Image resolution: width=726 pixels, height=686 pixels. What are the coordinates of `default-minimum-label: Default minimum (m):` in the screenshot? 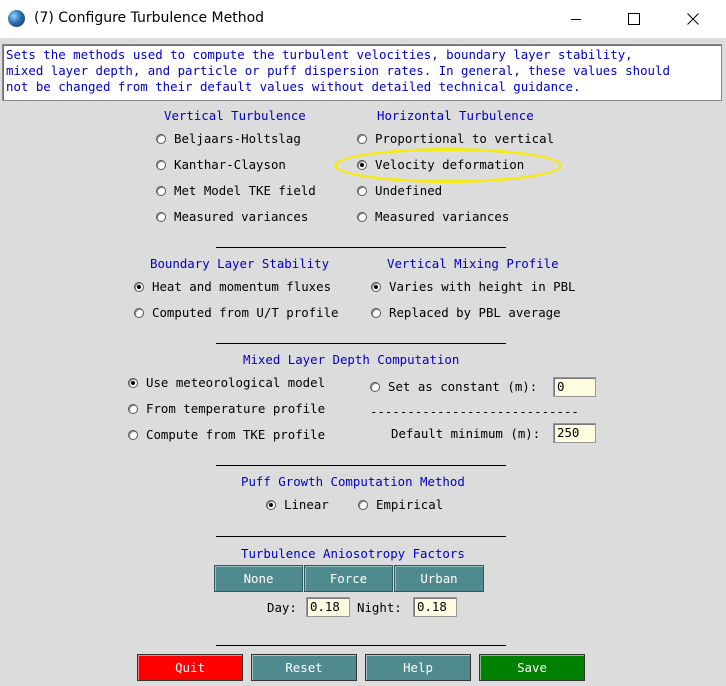 It's located at (466, 433).